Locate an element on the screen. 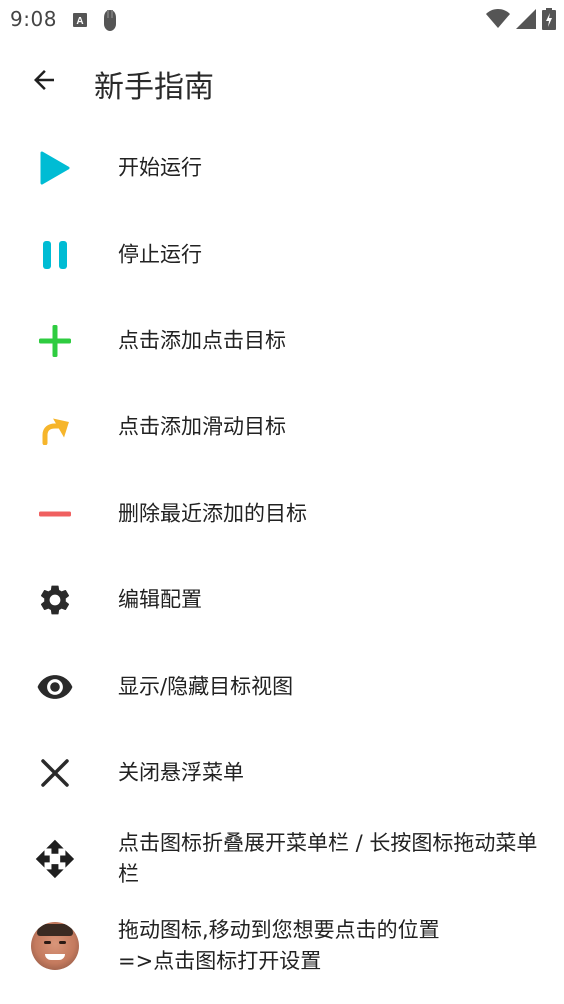 This screenshot has height=1004, width=564. a-notification-icon: A is located at coordinates (80, 22).